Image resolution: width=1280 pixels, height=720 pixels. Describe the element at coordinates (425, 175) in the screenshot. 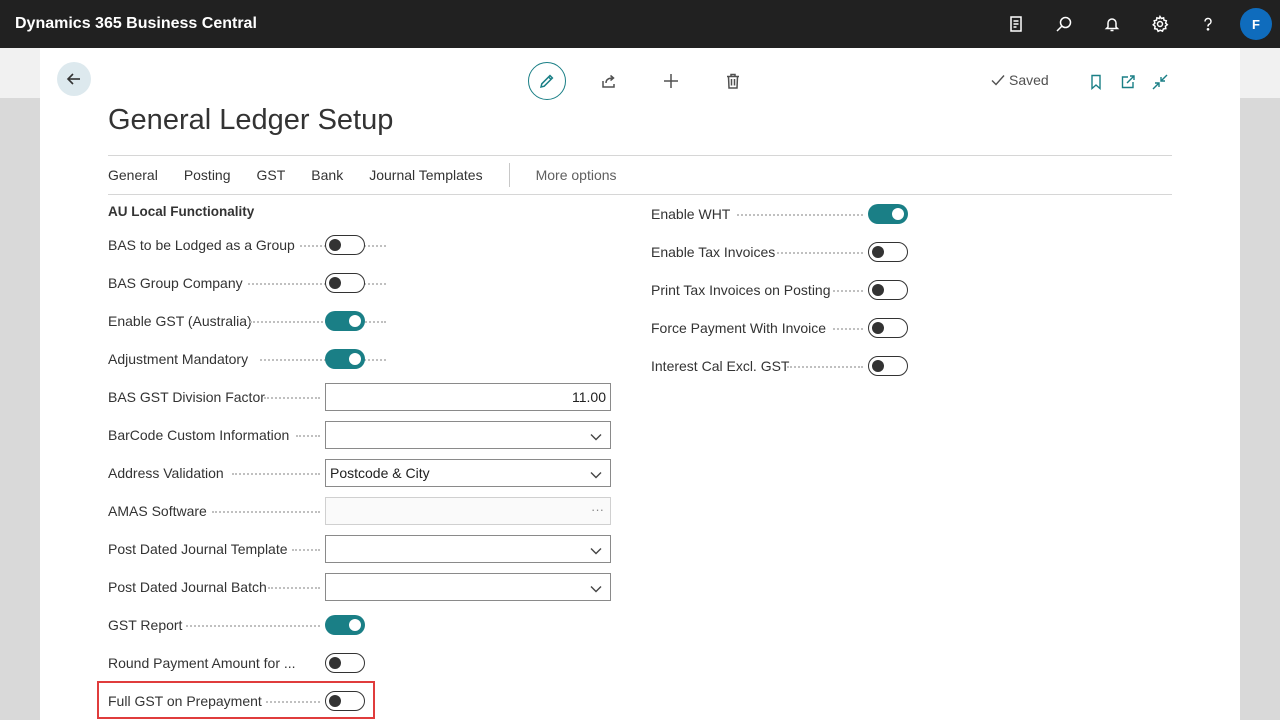

I see `tab-journal-templates: Journal Templates` at that location.